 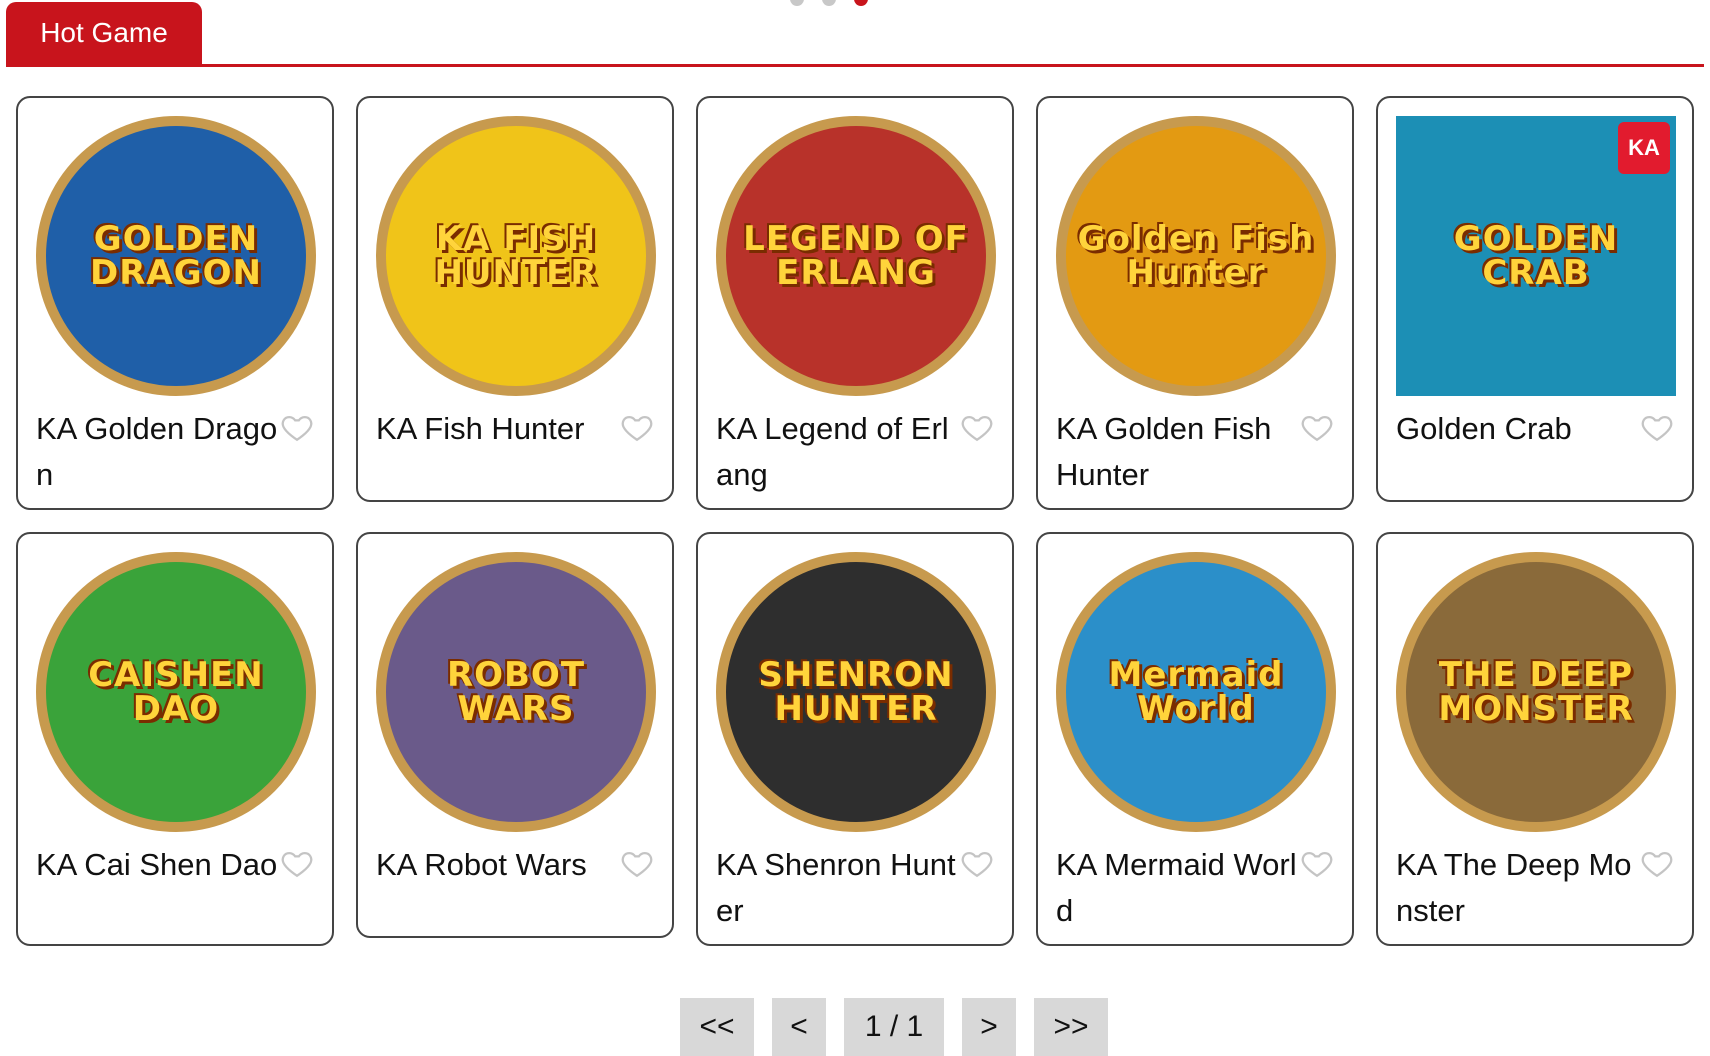 What do you see at coordinates (799, 1027) in the screenshot?
I see `prev-page-button: <` at bounding box center [799, 1027].